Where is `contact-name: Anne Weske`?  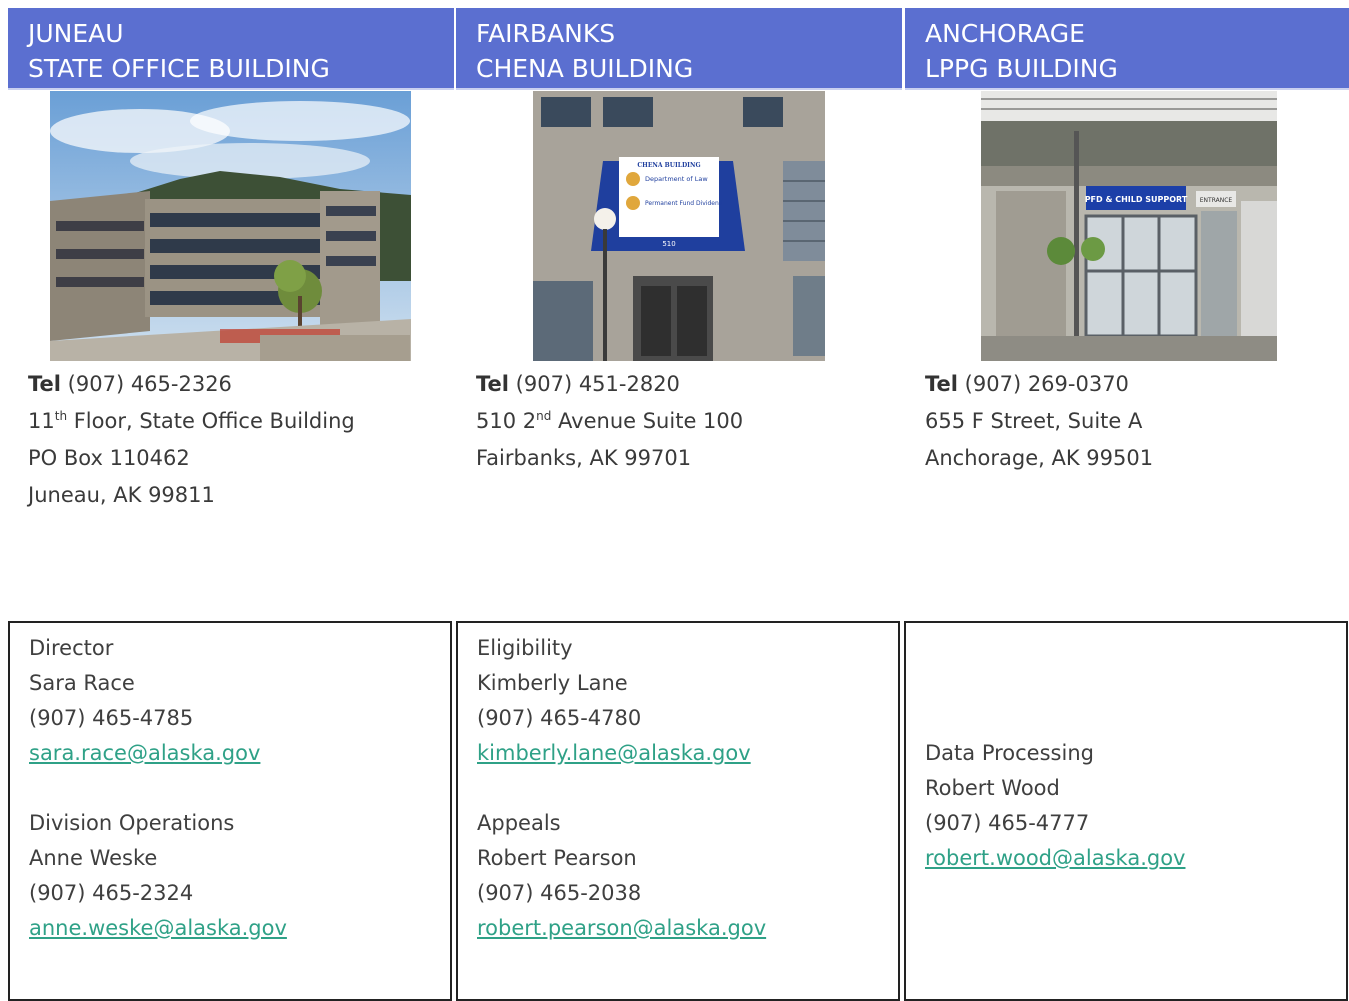 contact-name: Anne Weske is located at coordinates (93, 858).